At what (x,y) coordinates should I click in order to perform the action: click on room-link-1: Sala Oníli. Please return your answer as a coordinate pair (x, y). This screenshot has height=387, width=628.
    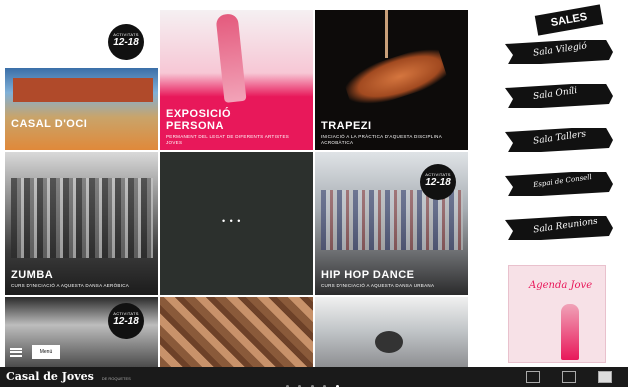
    Looking at the image, I should click on (560, 96).